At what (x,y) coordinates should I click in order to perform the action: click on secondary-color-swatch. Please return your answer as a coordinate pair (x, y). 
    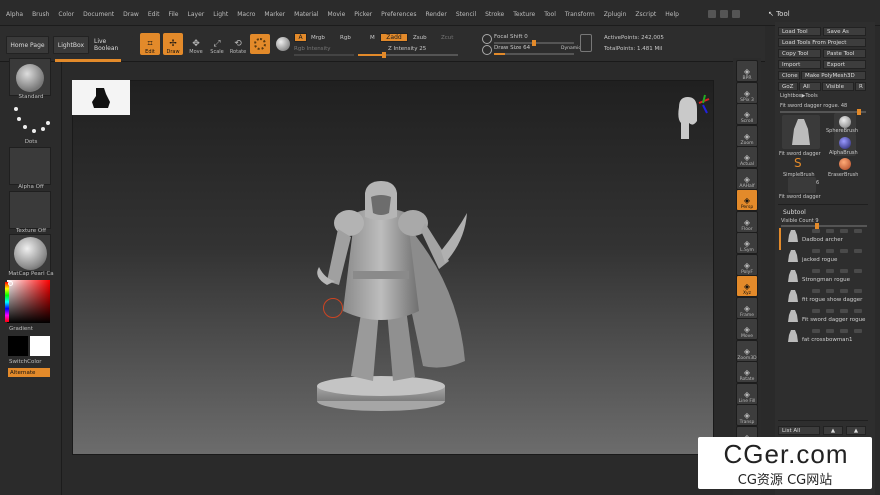
    Looking at the image, I should click on (40, 346).